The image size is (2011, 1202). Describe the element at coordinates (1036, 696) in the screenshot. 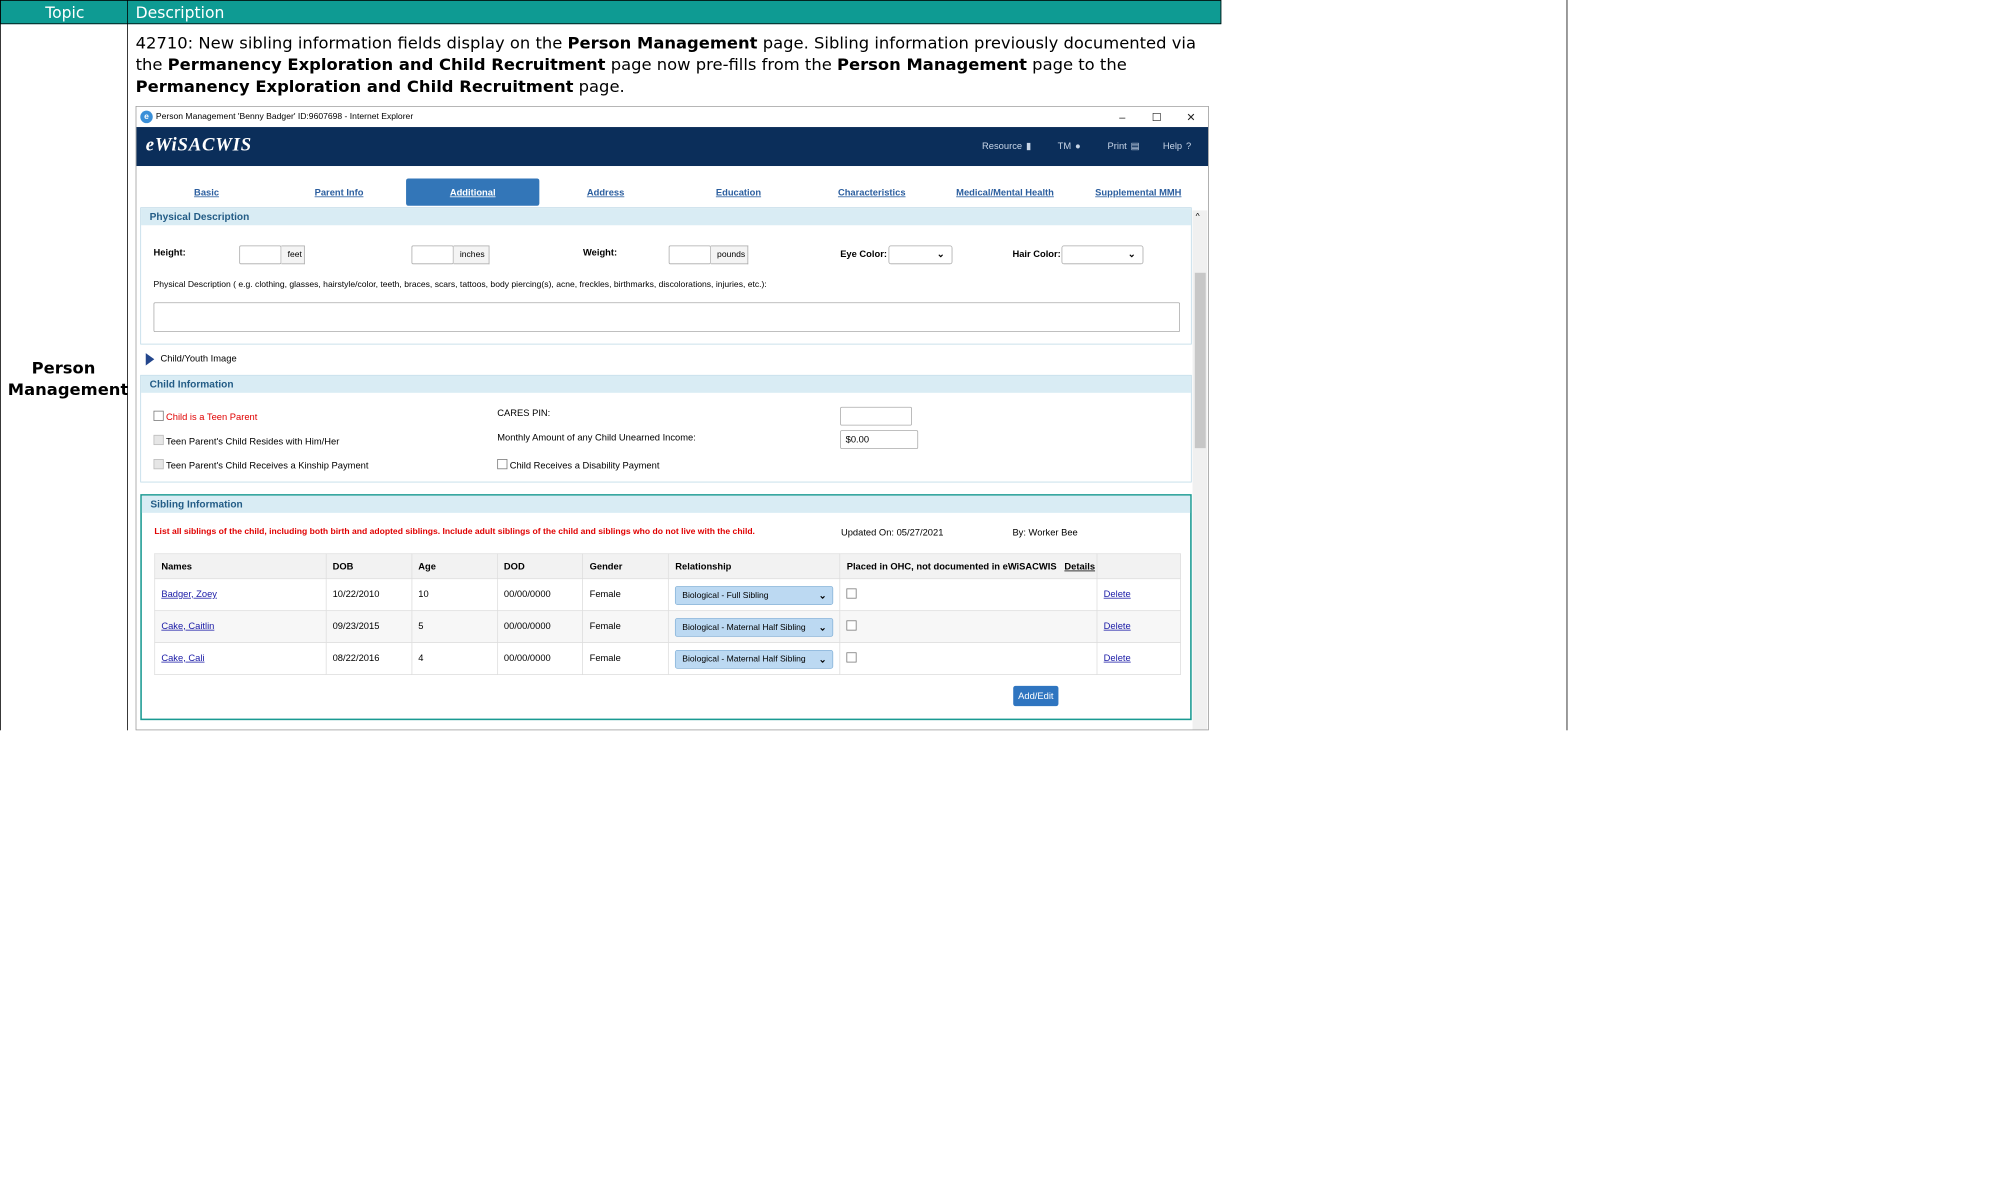

I see `add-edit-button: Add/Edit` at that location.